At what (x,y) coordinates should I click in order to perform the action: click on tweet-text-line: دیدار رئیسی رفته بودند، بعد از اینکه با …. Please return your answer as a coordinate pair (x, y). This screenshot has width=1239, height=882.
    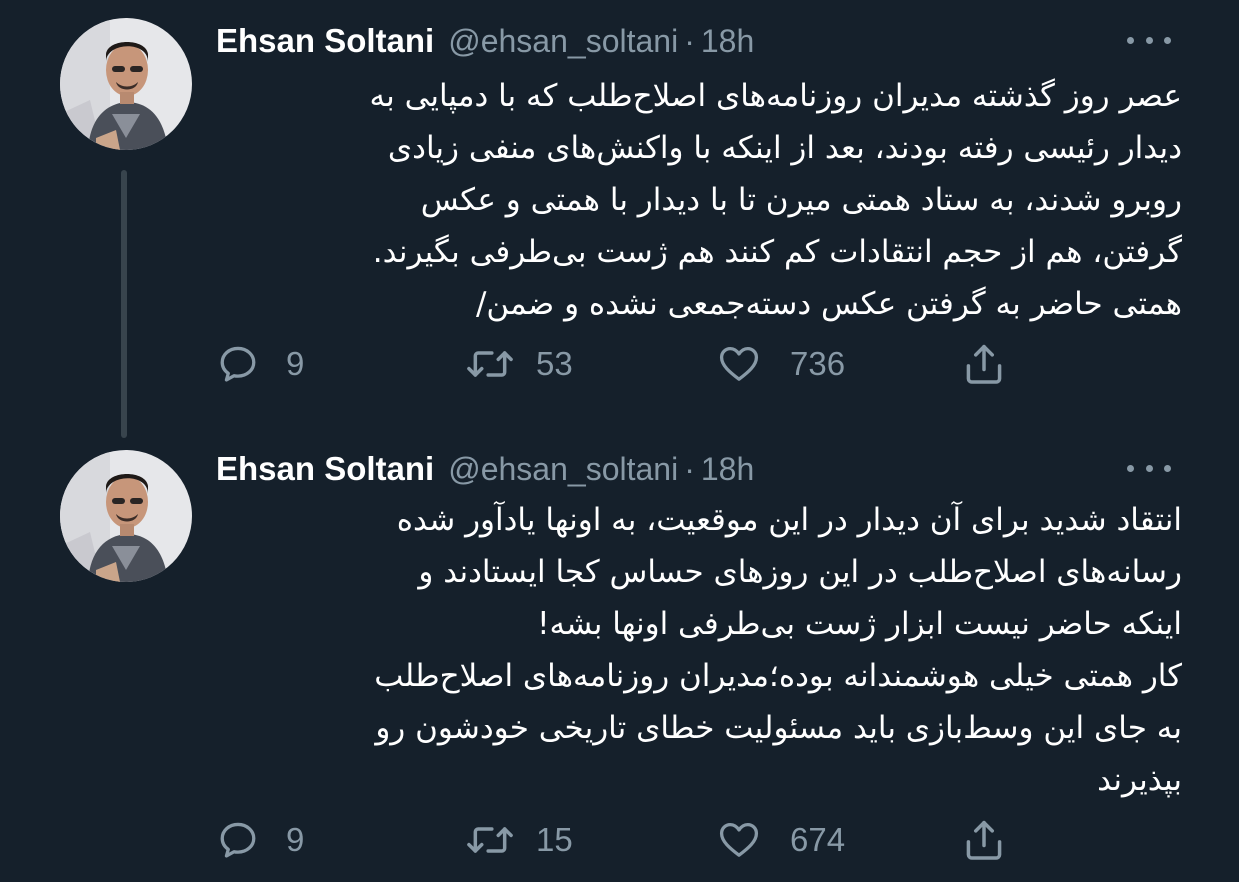
    Looking at the image, I should click on (784, 148).